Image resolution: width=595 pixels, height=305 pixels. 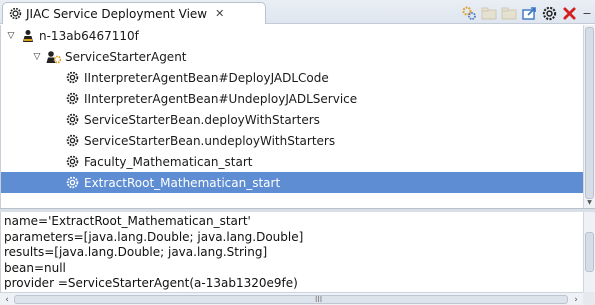 I want to click on tree-node-label: n-13ab6467110f, so click(x=89, y=35).